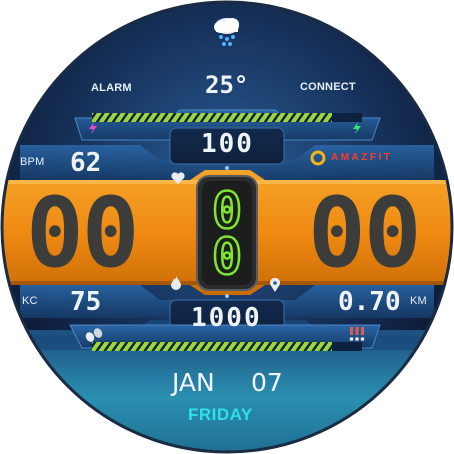 This screenshot has width=454, height=454. What do you see at coordinates (111, 88) in the screenshot?
I see `alarm-label: ALARM` at bounding box center [111, 88].